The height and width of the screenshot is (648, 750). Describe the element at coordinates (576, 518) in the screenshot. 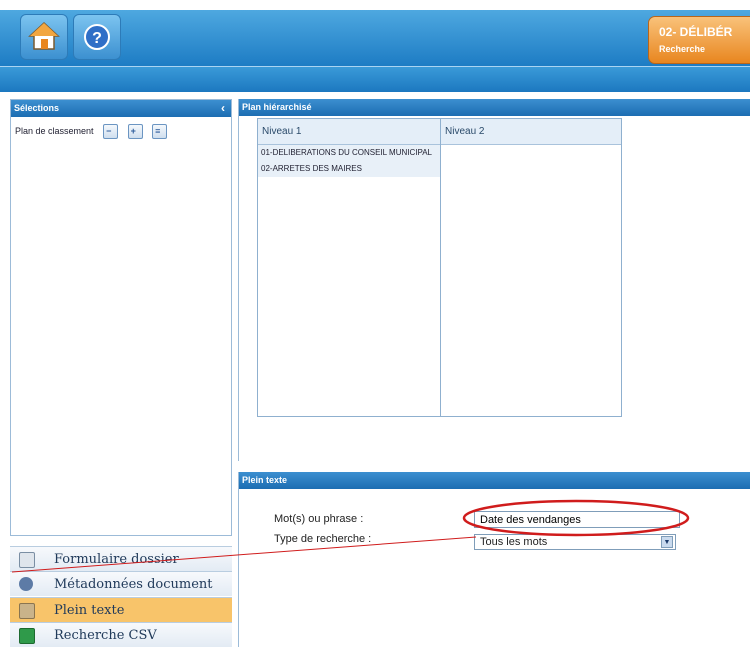

I see `highlight-ellipse` at that location.